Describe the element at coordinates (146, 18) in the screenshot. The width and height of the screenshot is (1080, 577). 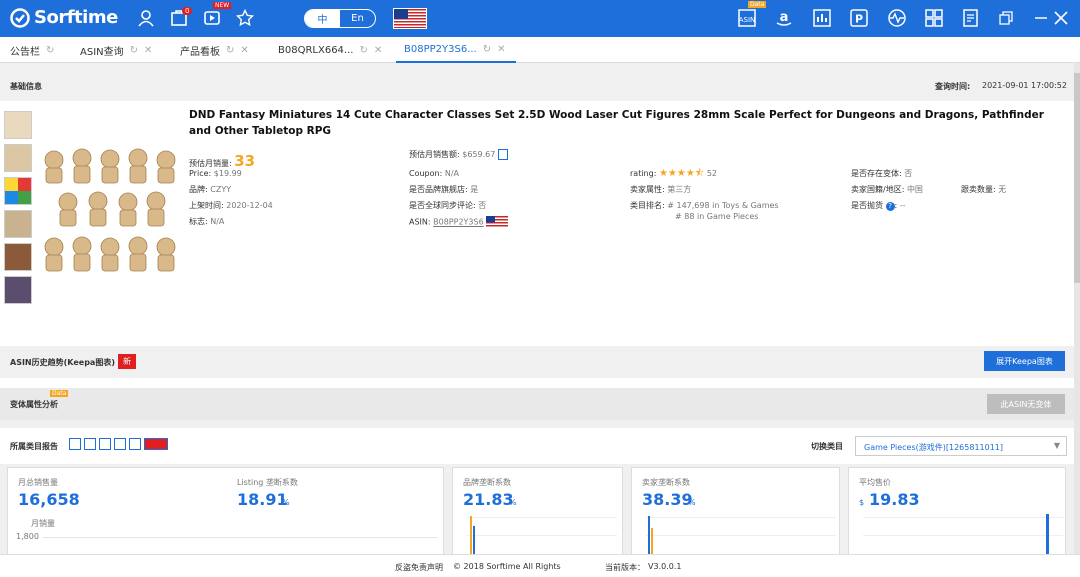
I see `user-icon` at that location.